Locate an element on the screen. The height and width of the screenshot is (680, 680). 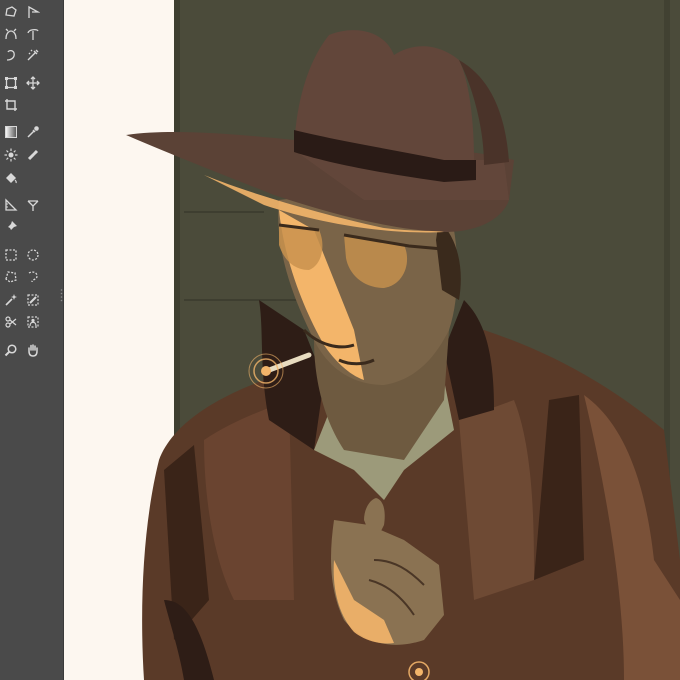
bezier-icon is located at coordinates (33, 34).